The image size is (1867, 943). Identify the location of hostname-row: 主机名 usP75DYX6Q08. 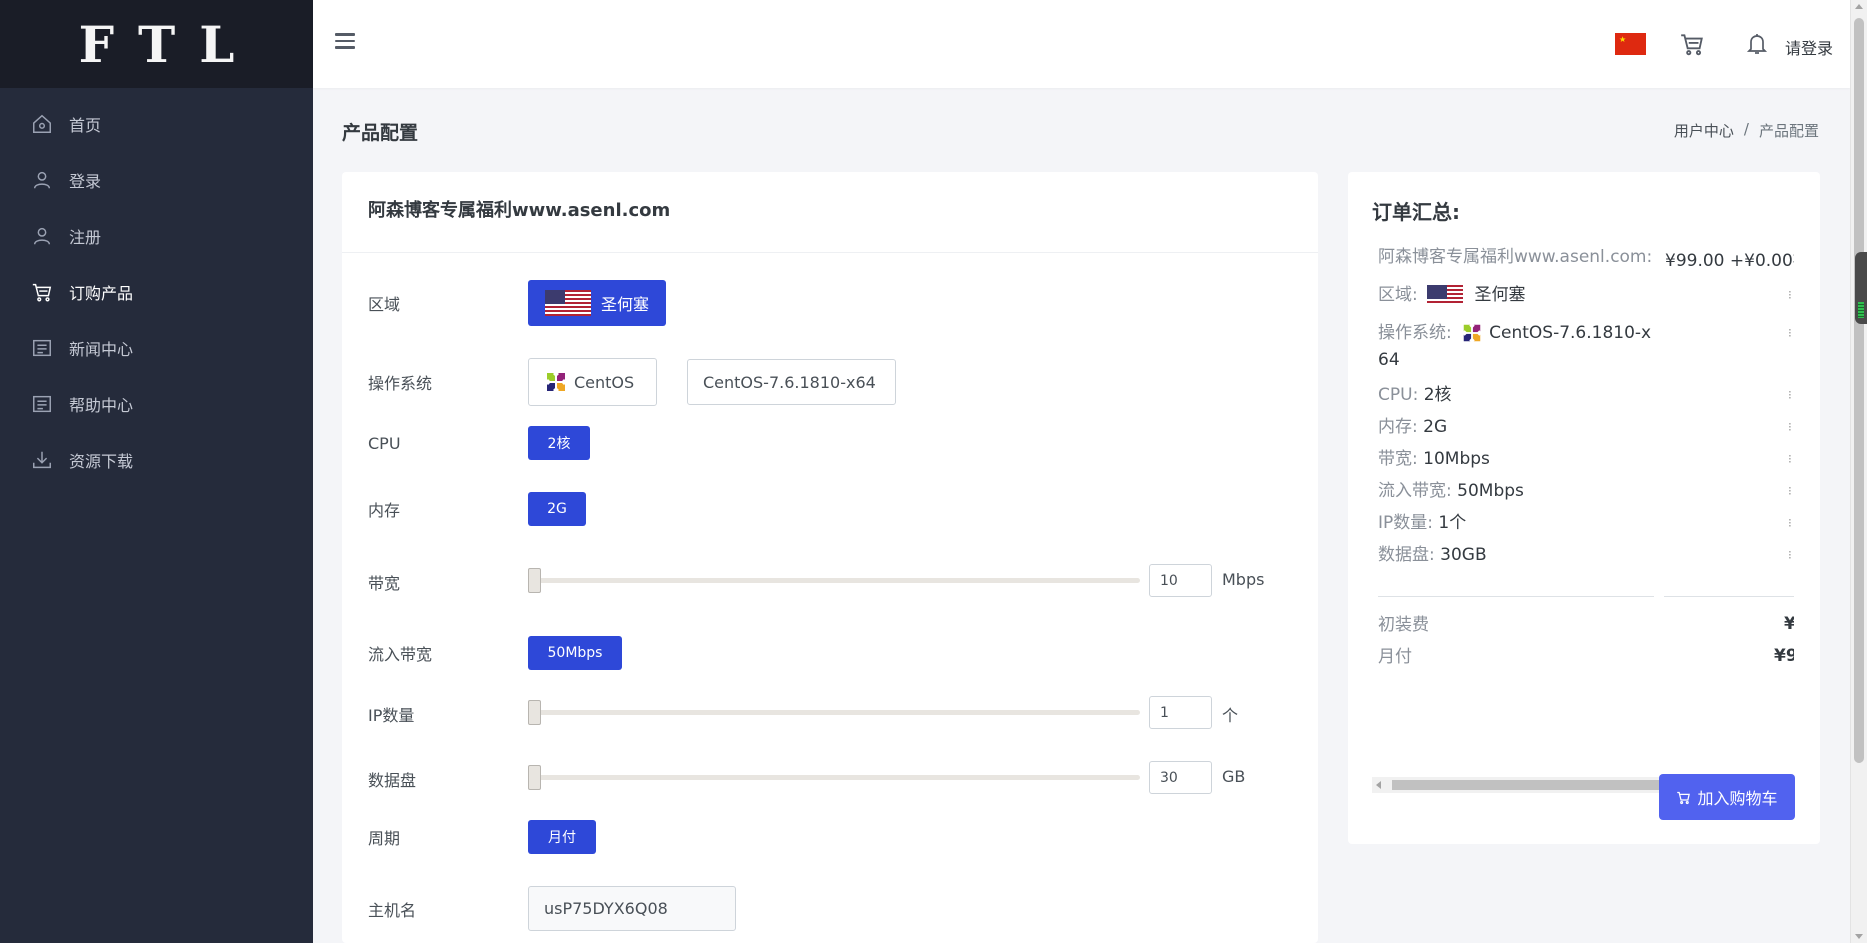
(552, 908).